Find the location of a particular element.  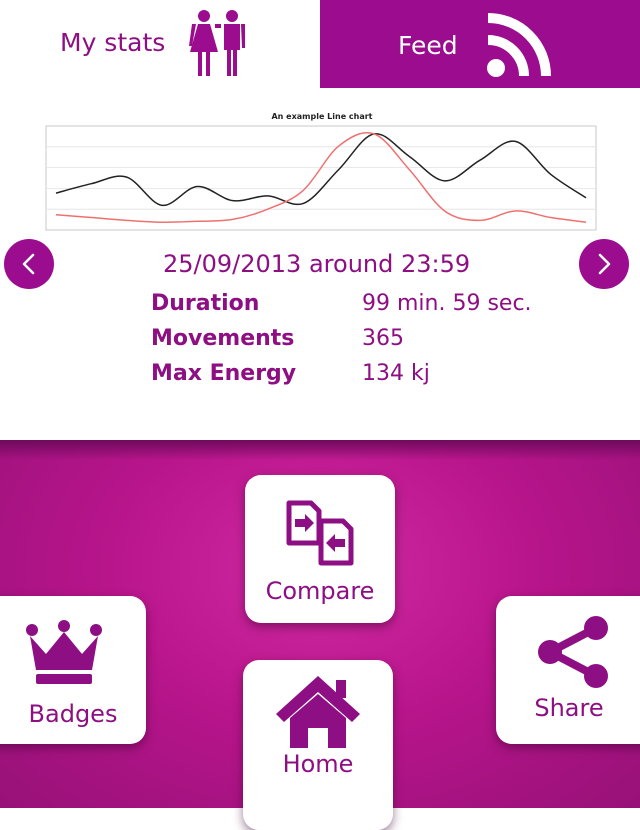

badges-button: Badges is located at coordinates (73, 670).